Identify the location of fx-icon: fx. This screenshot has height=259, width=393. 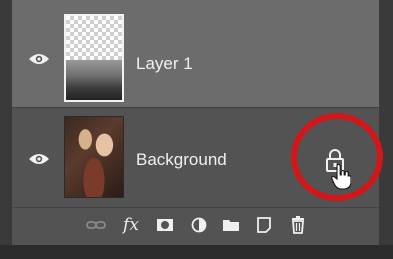
(131, 225).